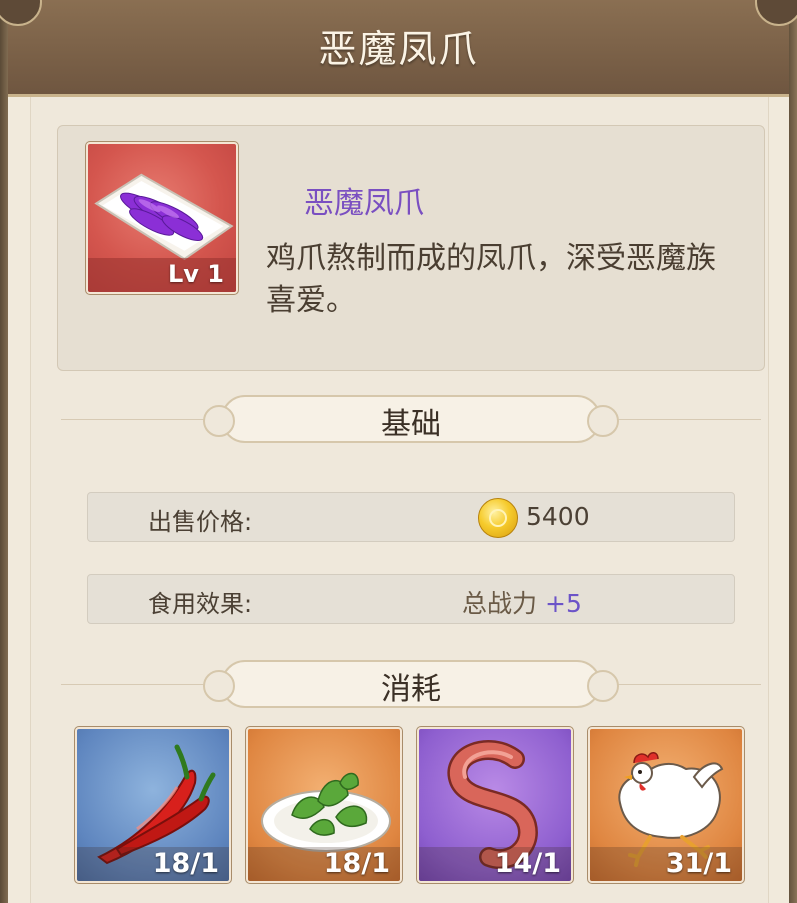 This screenshot has width=797, height=903. I want to click on effect-stat-name: 总战力, so click(500, 603).